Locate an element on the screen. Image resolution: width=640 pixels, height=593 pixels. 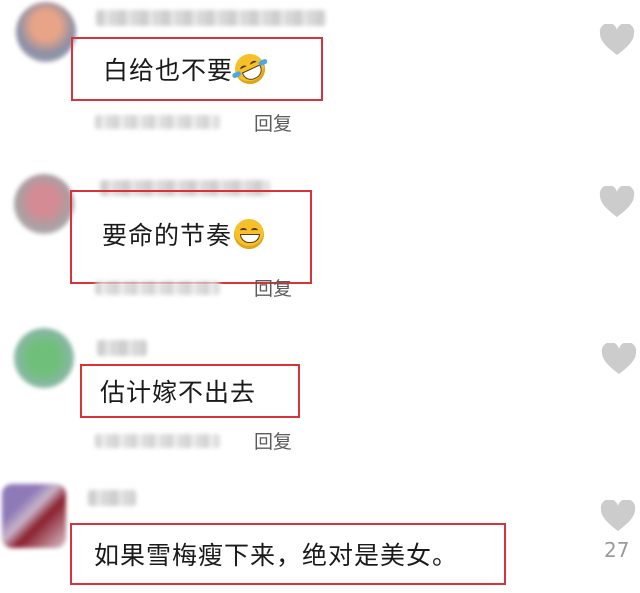
comment-text-box: 如果雪梅瘦下来，绝对是美女。 is located at coordinates (288, 554).